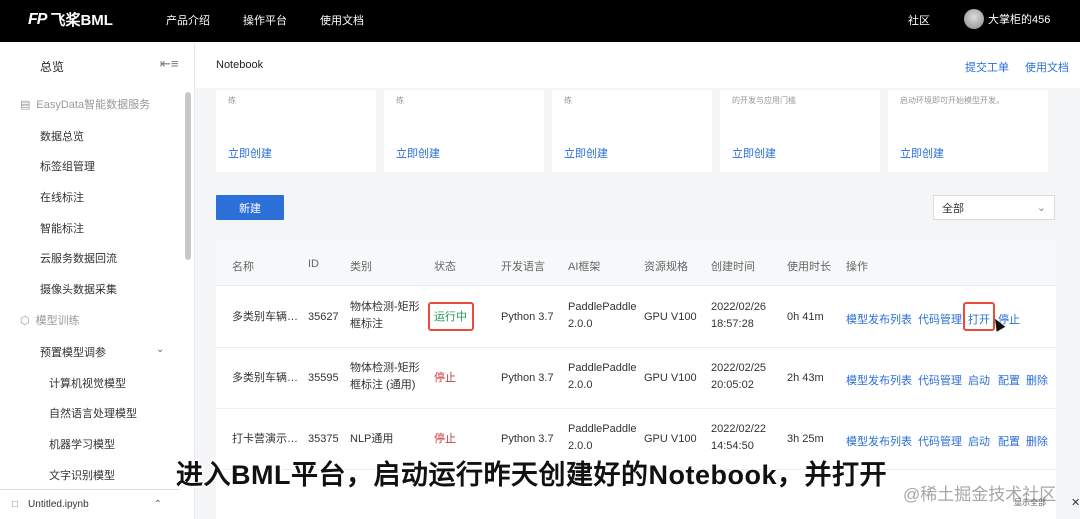  What do you see at coordinates (385, 315) in the screenshot?
I see `notebook-category: 物体检测-矩形 框标注` at bounding box center [385, 315].